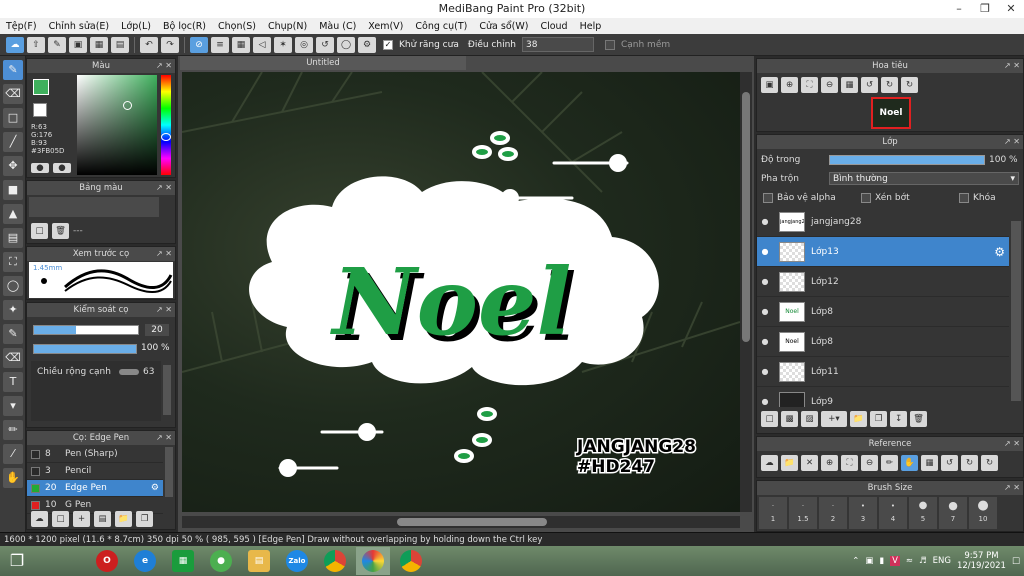 The width and height of the screenshot is (1024, 576). Describe the element at coordinates (985, 9) in the screenshot. I see `restore-icon: ❐` at that location.